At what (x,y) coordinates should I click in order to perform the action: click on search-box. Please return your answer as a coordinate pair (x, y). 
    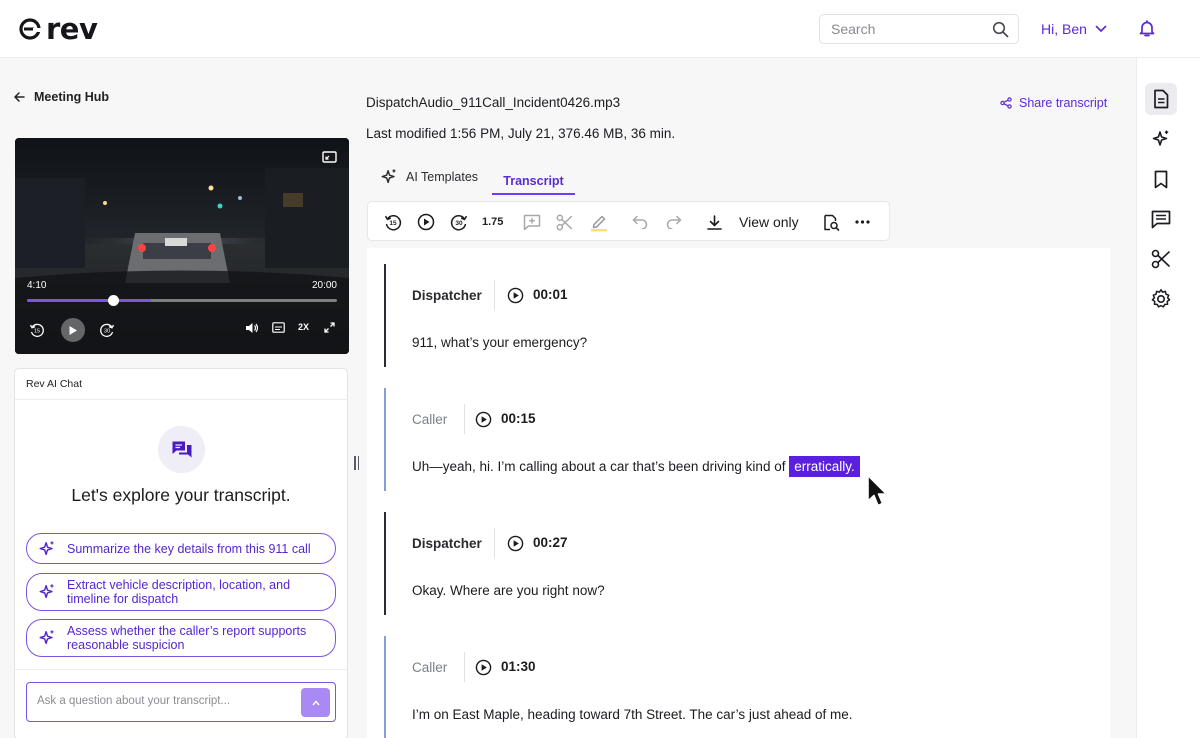
    Looking at the image, I should click on (919, 29).